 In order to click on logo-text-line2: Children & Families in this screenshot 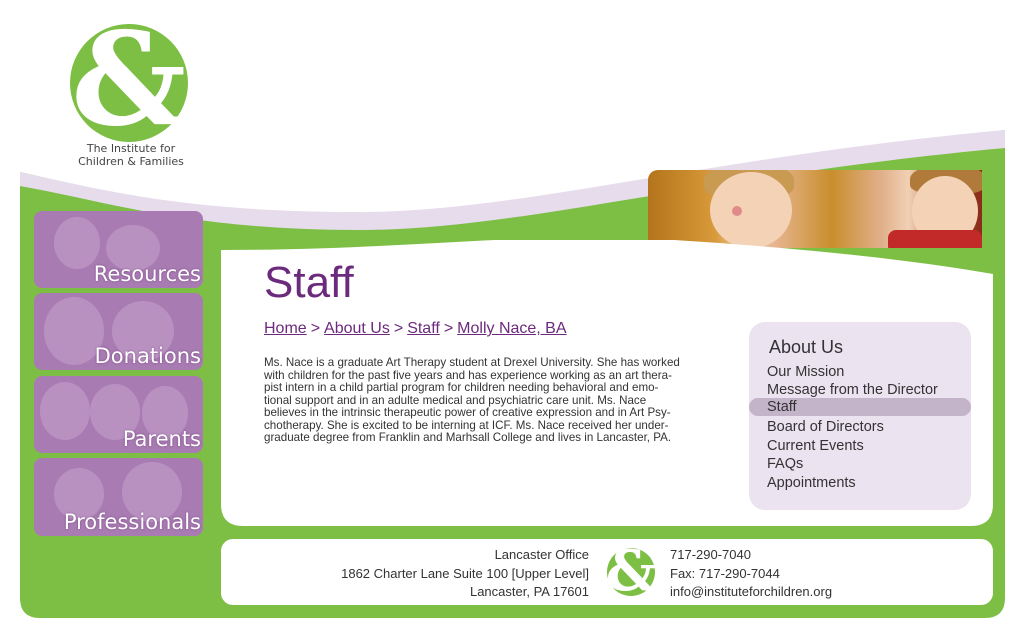, I will do `click(131, 161)`.